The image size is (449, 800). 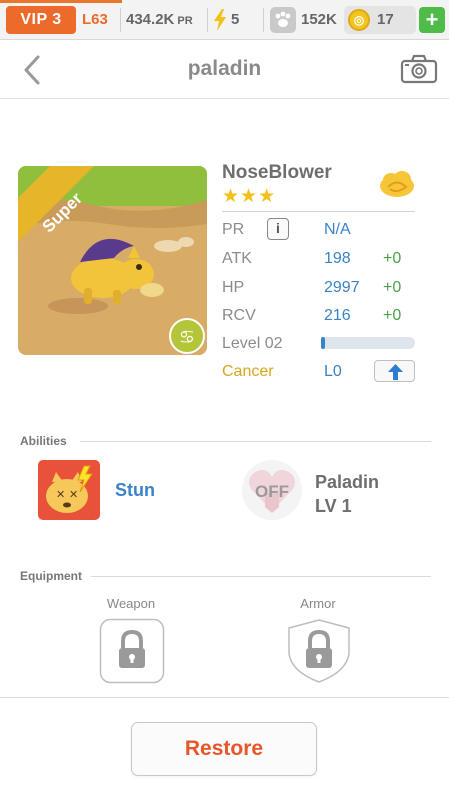 I want to click on status-bar: VIP 3 L63 434.2K PR 5 152K ◎ 17 +, so click(x=224, y=20).